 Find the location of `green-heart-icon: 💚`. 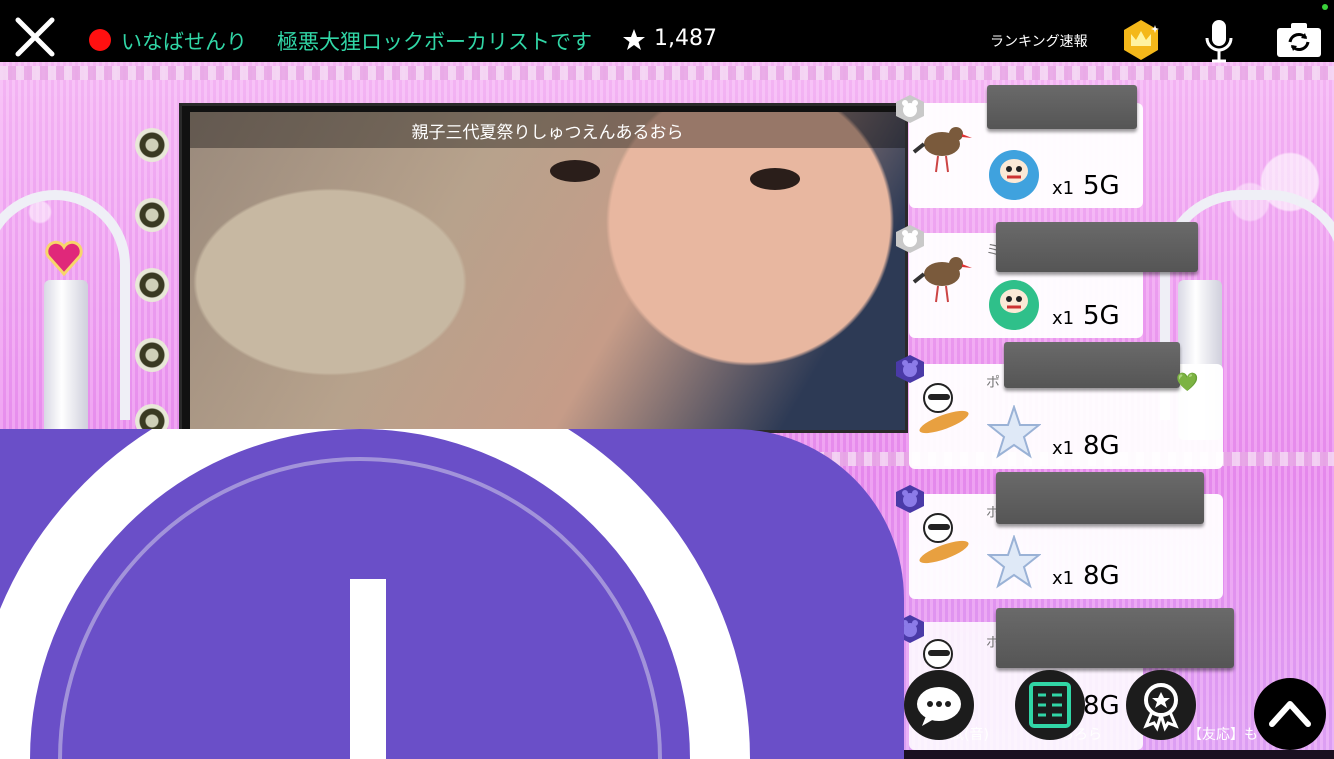

green-heart-icon: 💚 is located at coordinates (1187, 382).